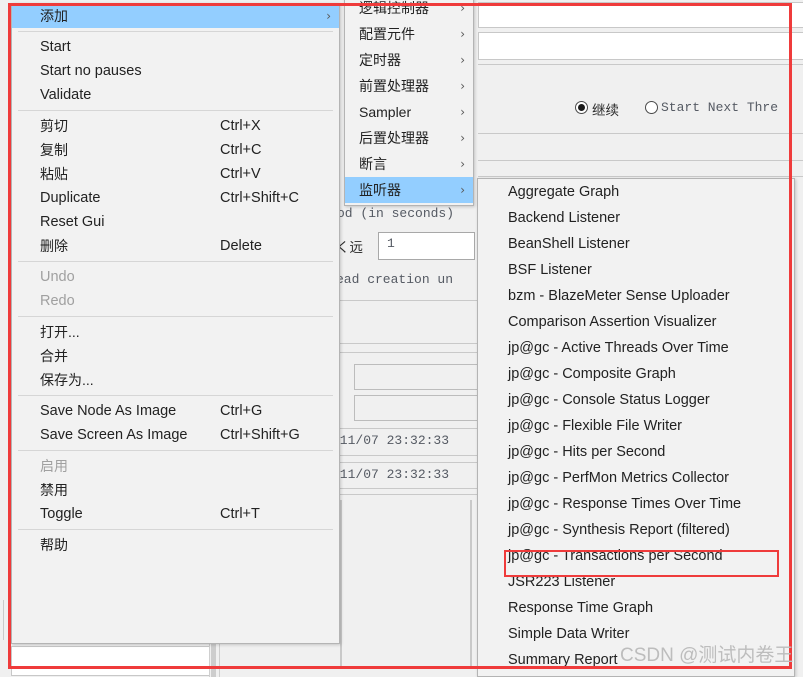 The height and width of the screenshot is (677, 803). I want to click on menu-item: Validate, so click(175, 95).